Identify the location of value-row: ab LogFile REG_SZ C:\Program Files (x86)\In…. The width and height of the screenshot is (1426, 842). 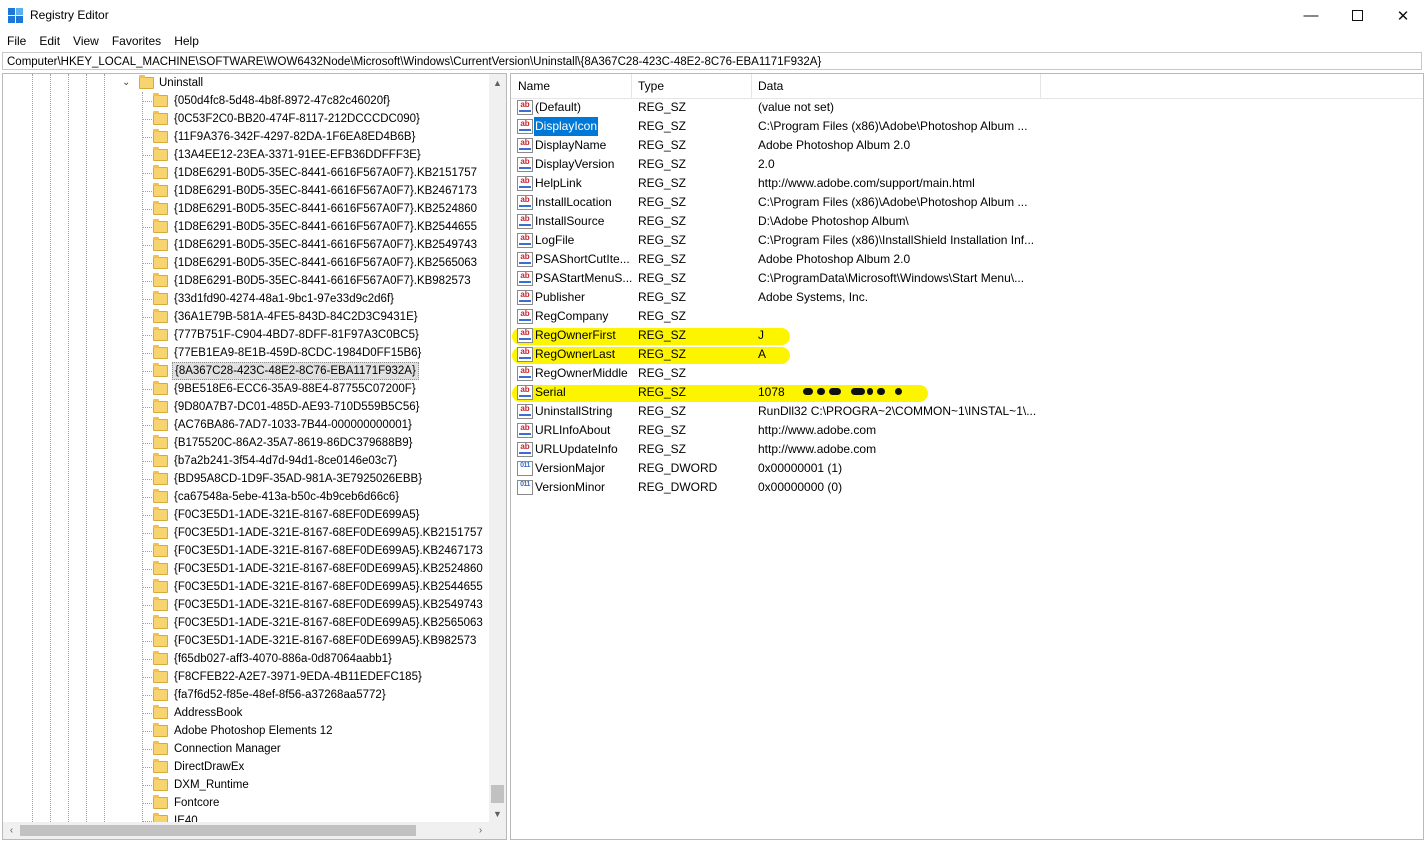
(967, 240).